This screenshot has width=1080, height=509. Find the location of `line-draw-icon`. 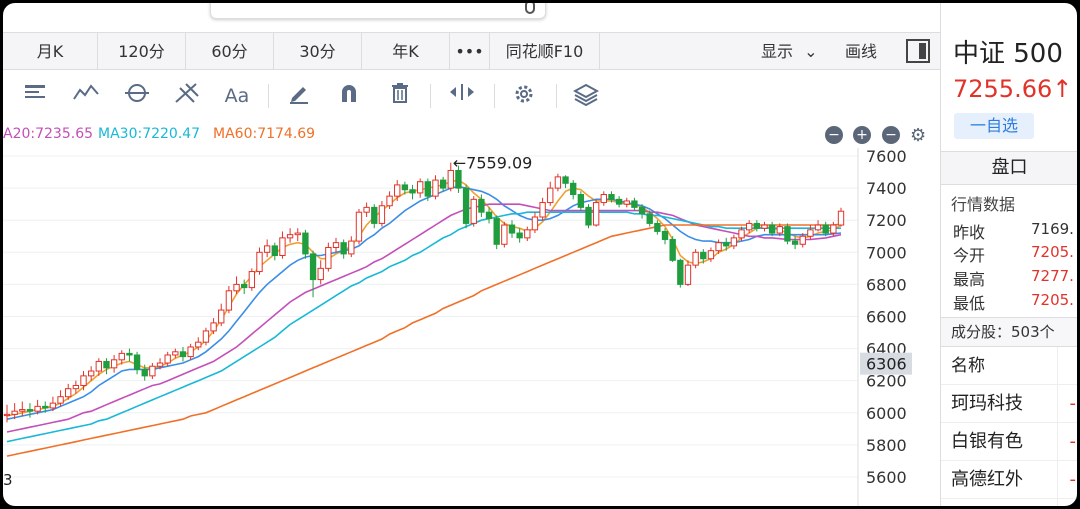

line-draw-icon is located at coordinates (87, 96).